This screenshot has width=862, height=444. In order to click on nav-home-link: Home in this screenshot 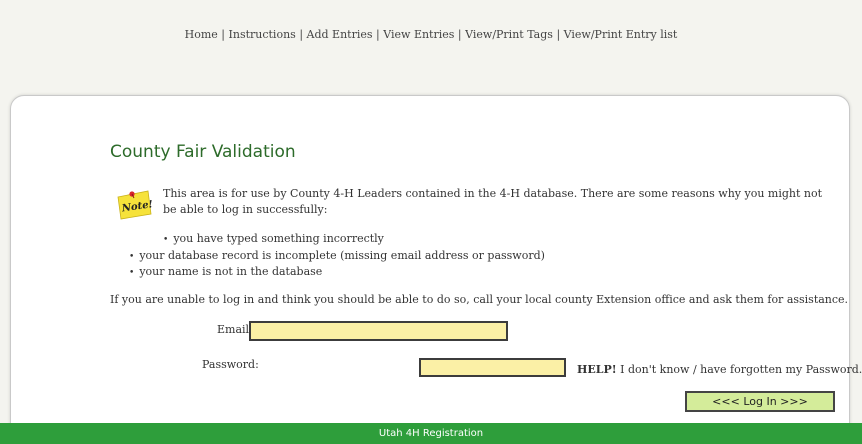, I will do `click(201, 34)`.